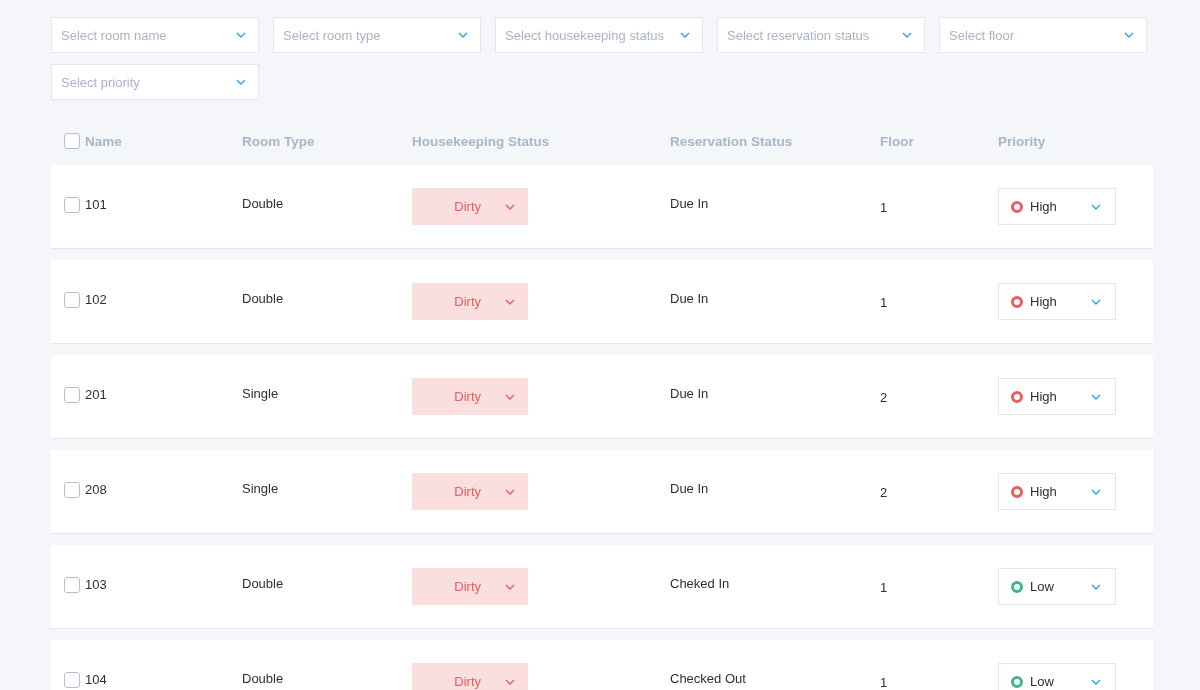 The image size is (1200, 690). I want to click on column-header: Housekeeping Status, so click(481, 141).